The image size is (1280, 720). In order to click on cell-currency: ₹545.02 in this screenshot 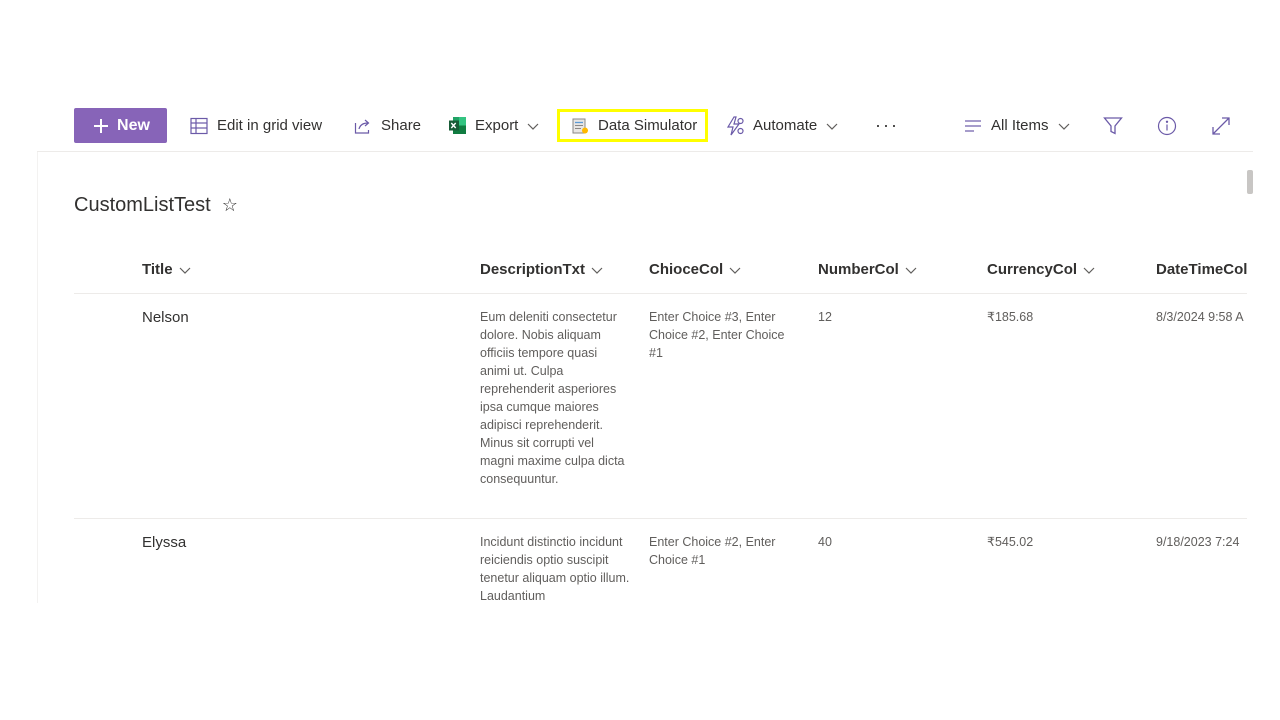, I will do `click(1010, 542)`.